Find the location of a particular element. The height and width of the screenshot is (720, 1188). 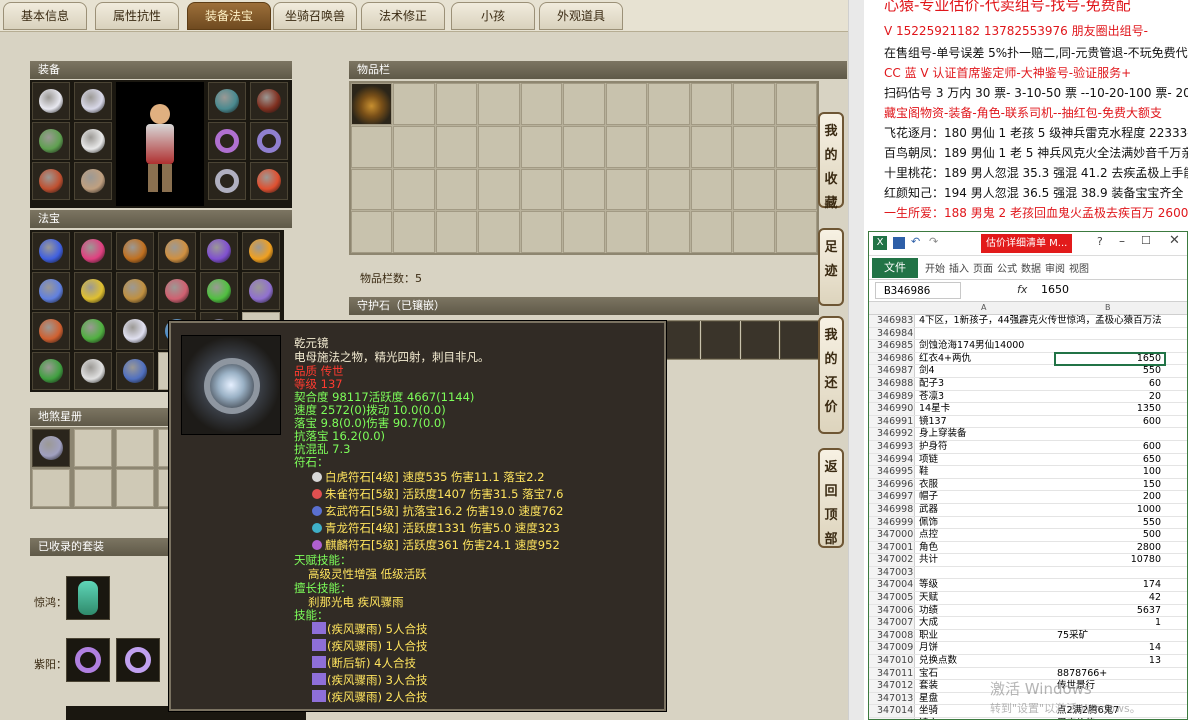

cell-b: 2800 is located at coordinates (1110, 548).